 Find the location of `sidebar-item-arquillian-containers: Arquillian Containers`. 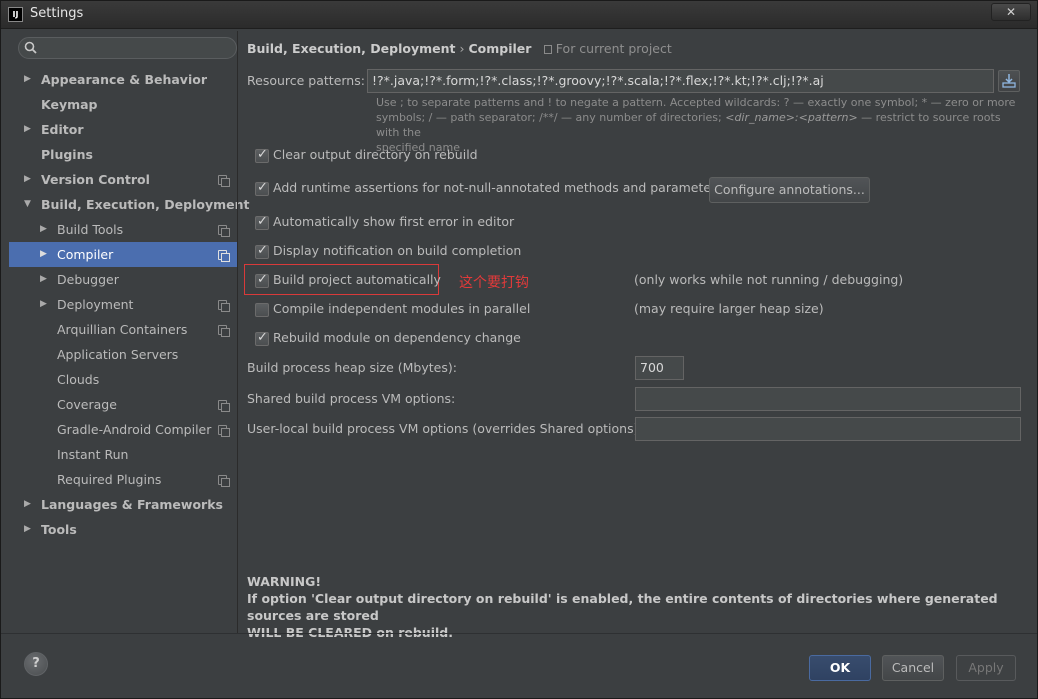

sidebar-item-arquillian-containers: Arquillian Containers is located at coordinates (123, 329).